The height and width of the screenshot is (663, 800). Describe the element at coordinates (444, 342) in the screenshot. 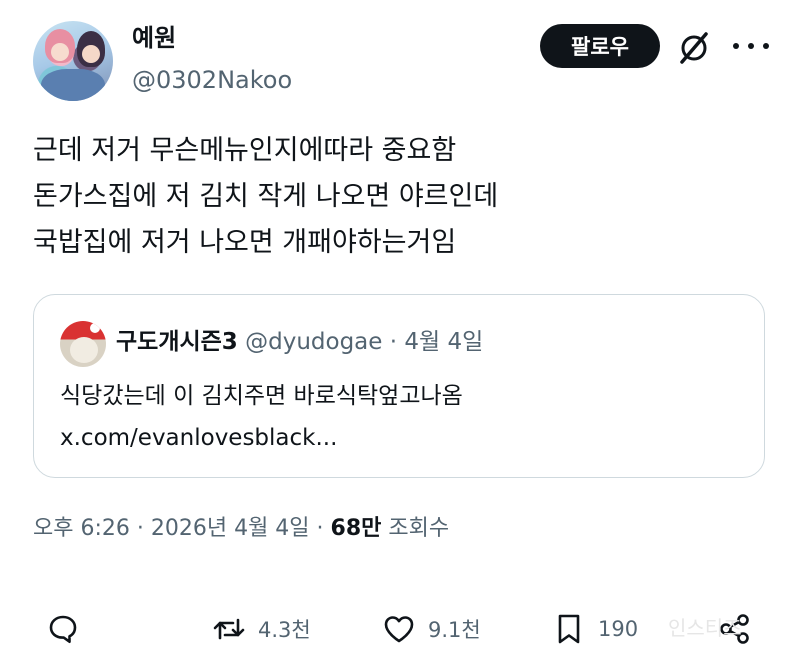

I see `quote-date: 4월 4일` at that location.